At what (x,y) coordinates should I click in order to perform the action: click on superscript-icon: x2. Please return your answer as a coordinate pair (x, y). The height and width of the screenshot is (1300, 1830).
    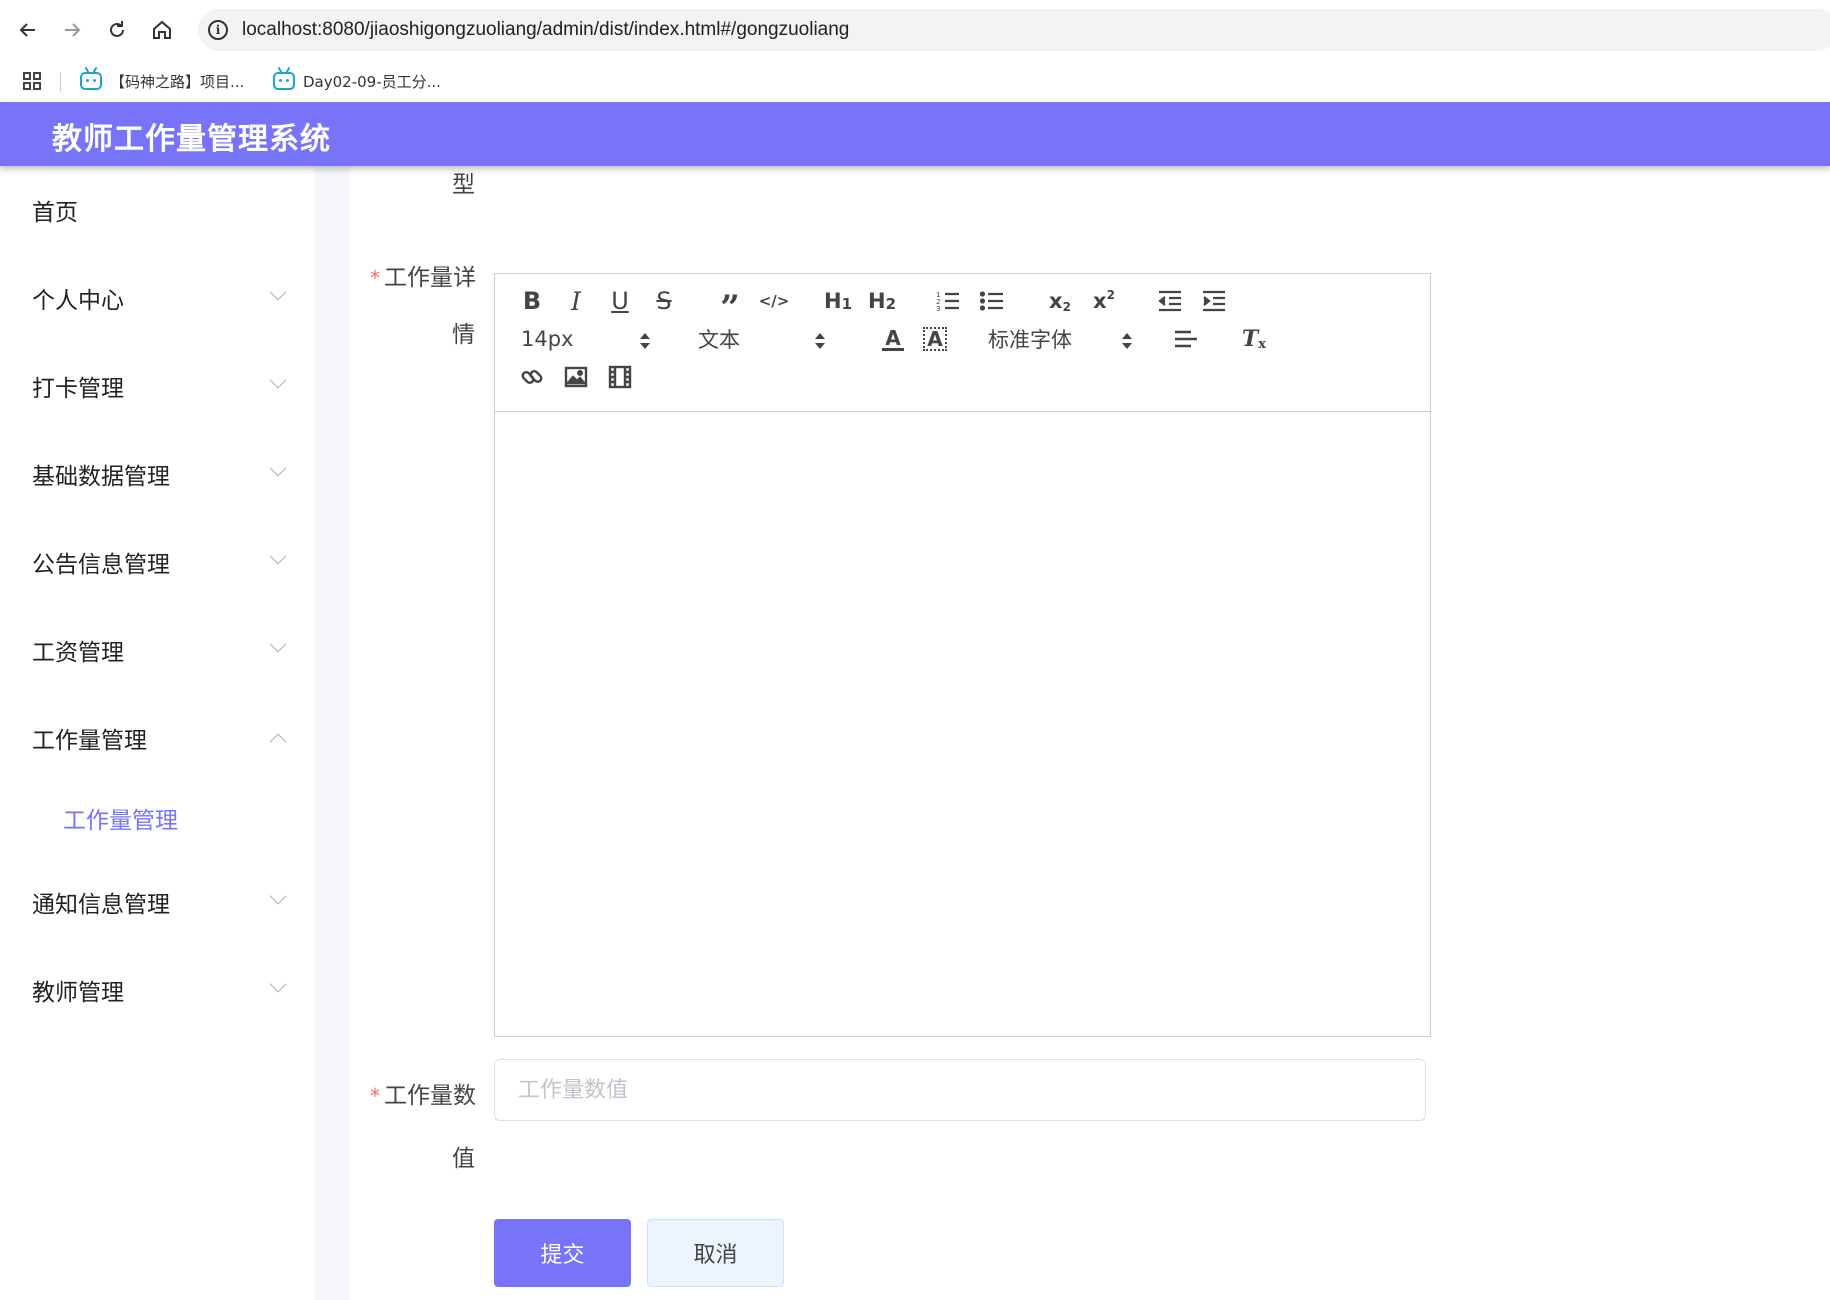
    Looking at the image, I should click on (1104, 301).